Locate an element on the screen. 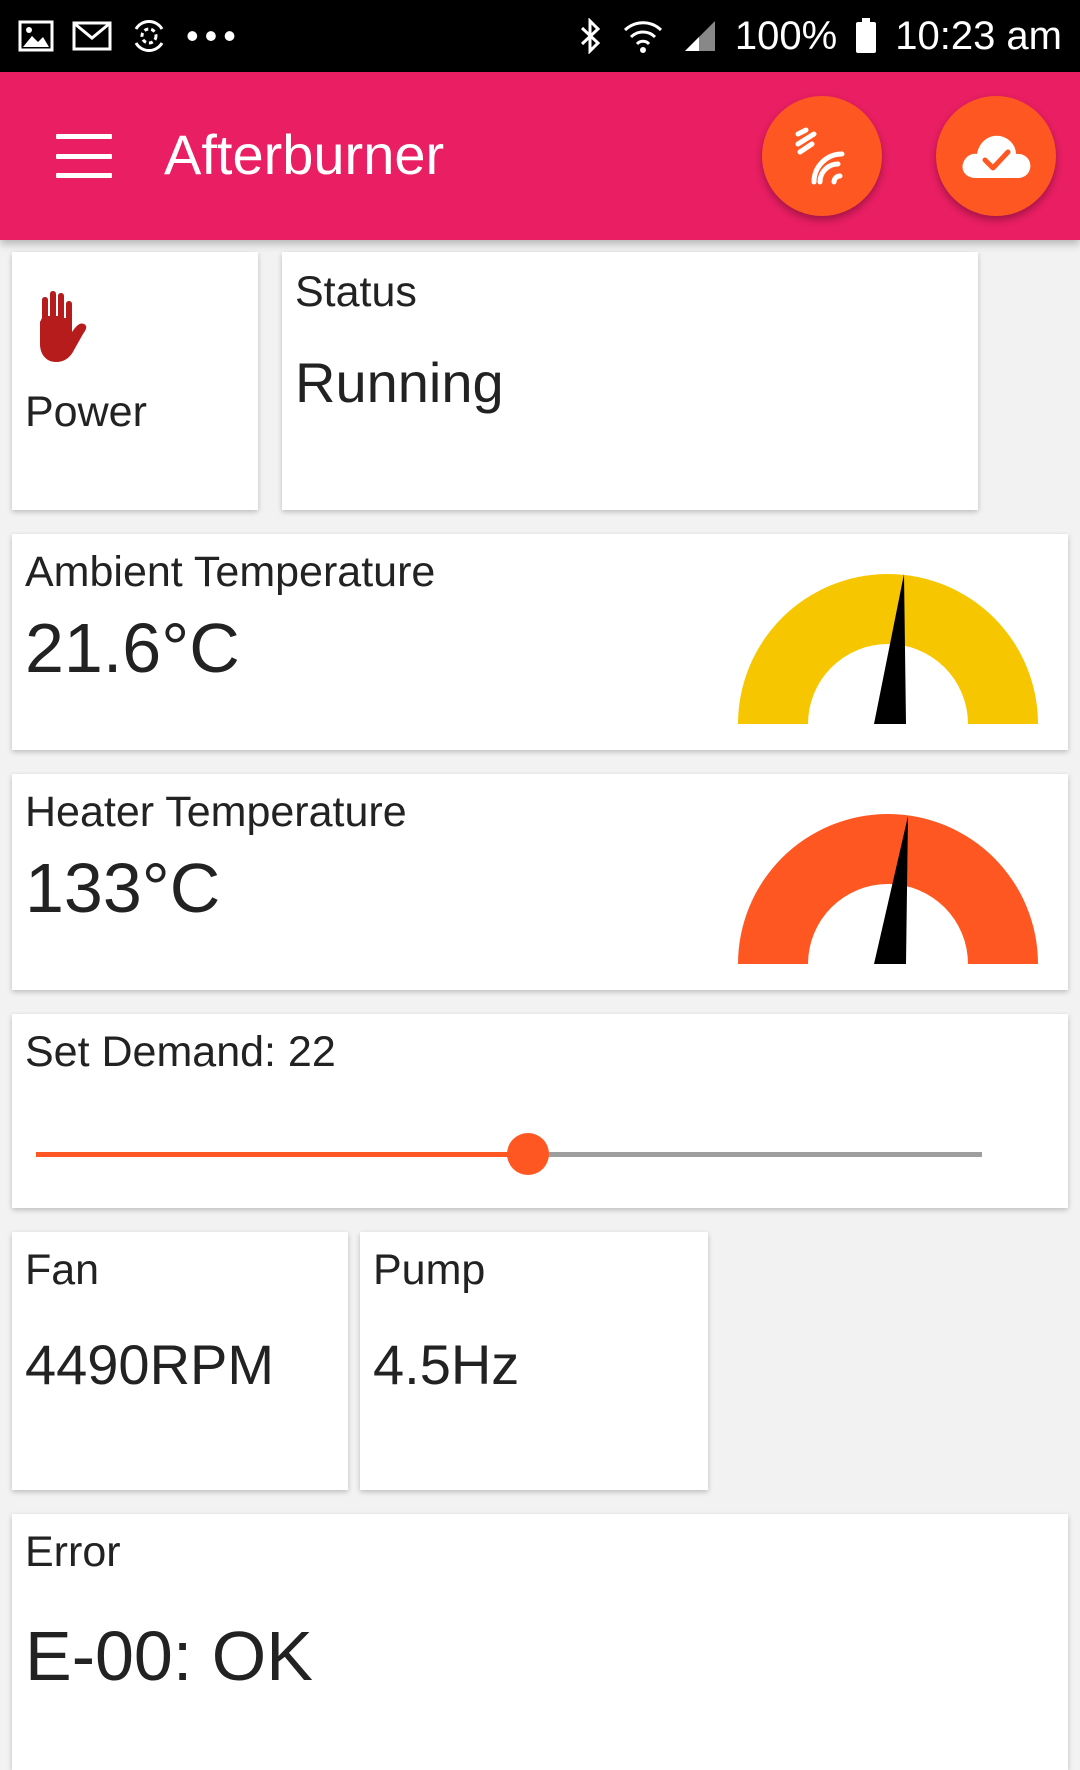 The width and height of the screenshot is (1080, 1770). wifi-icon is located at coordinates (643, 36).